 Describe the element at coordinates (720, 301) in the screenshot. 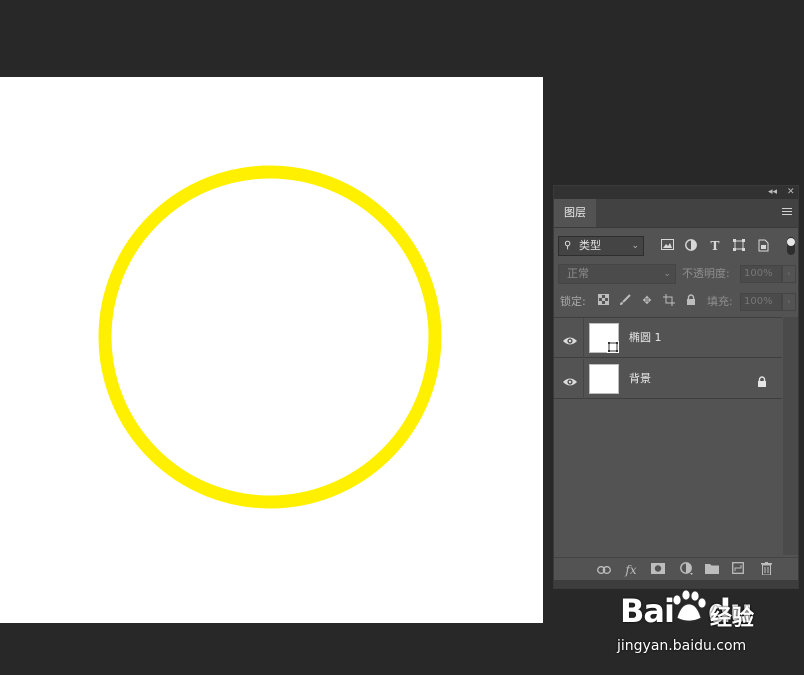

I see `fill-label: 填充:` at that location.